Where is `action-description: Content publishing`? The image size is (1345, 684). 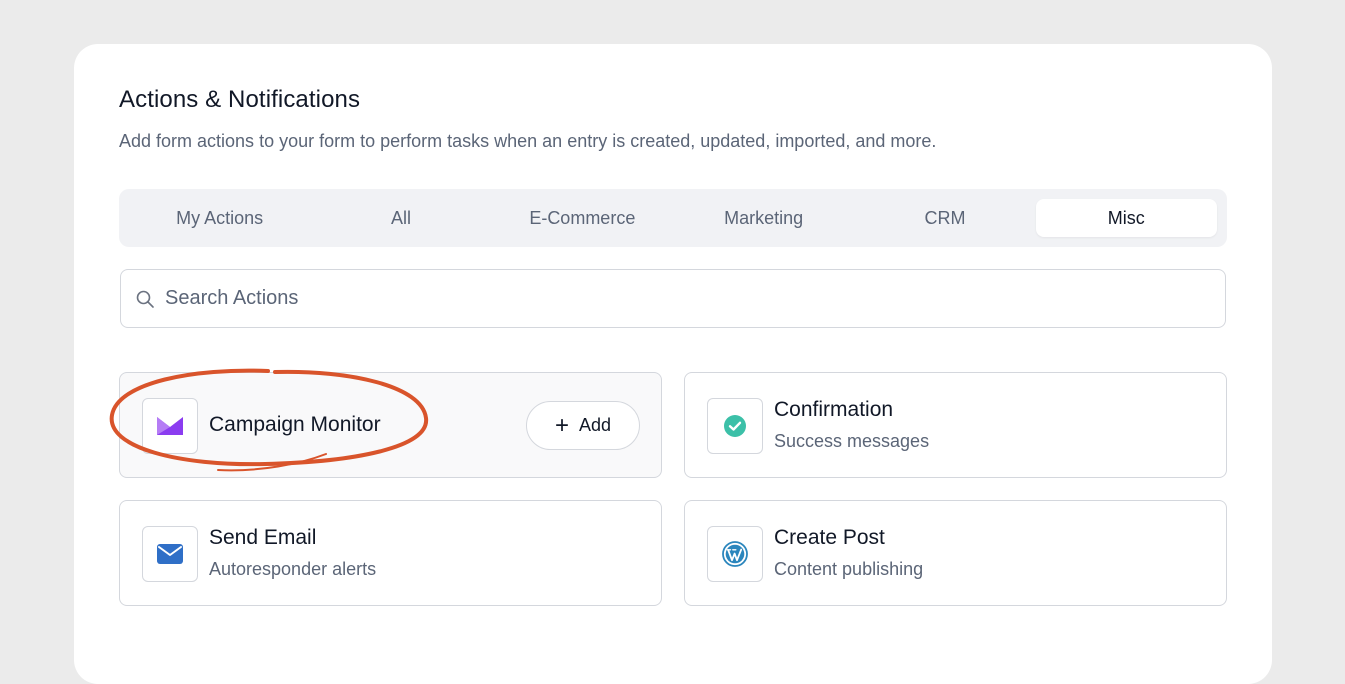 action-description: Content publishing is located at coordinates (849, 569).